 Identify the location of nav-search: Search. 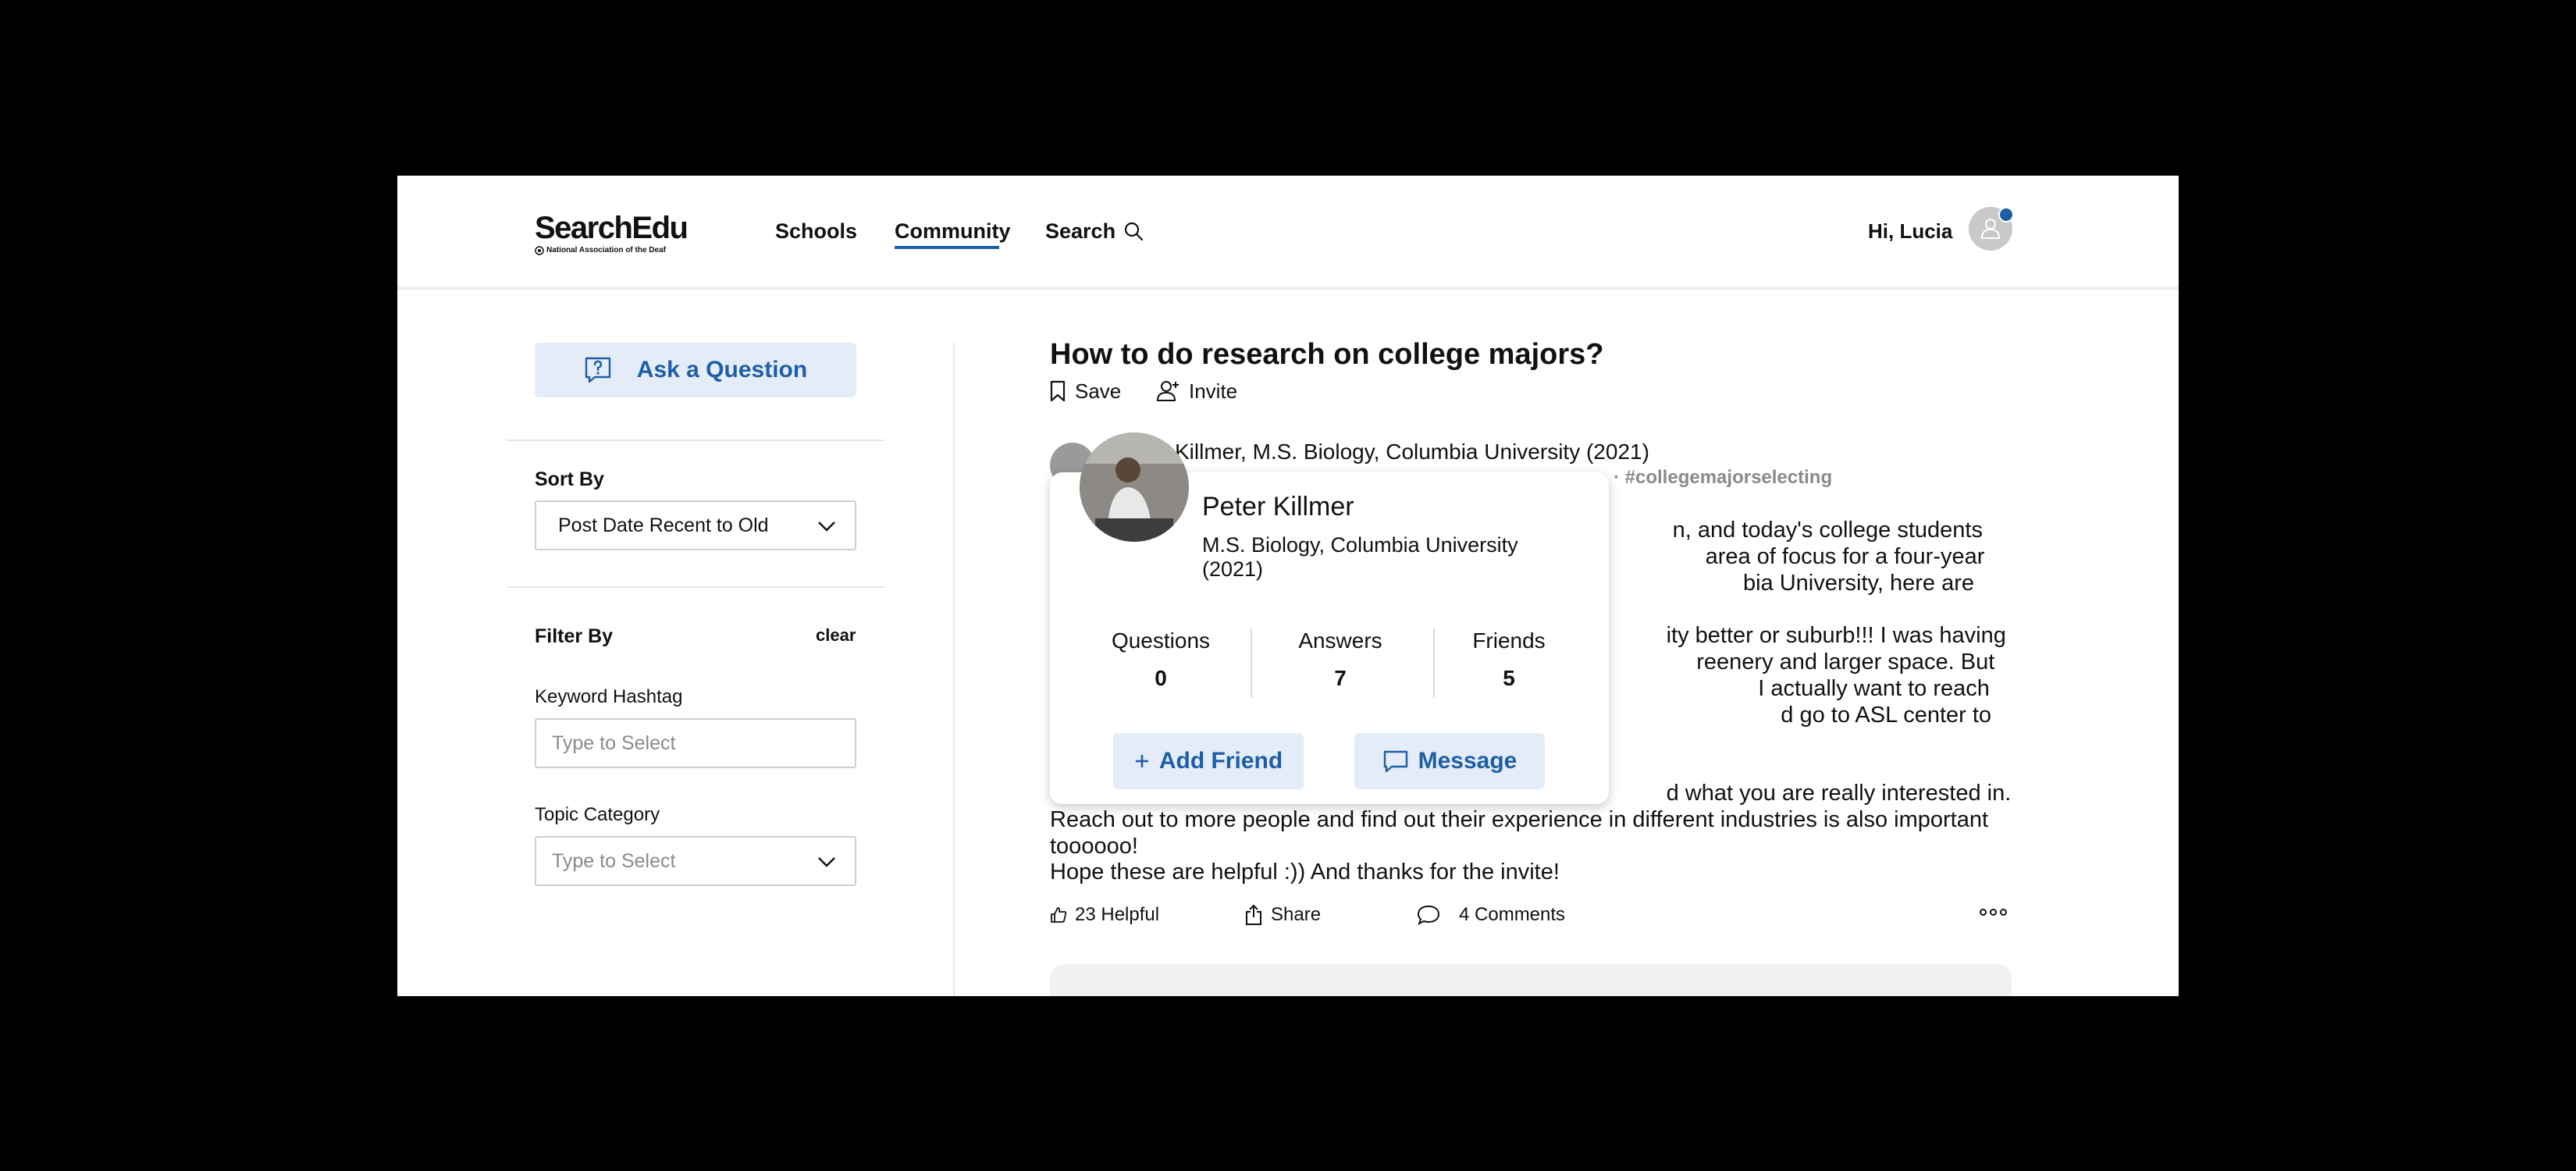
(1094, 232).